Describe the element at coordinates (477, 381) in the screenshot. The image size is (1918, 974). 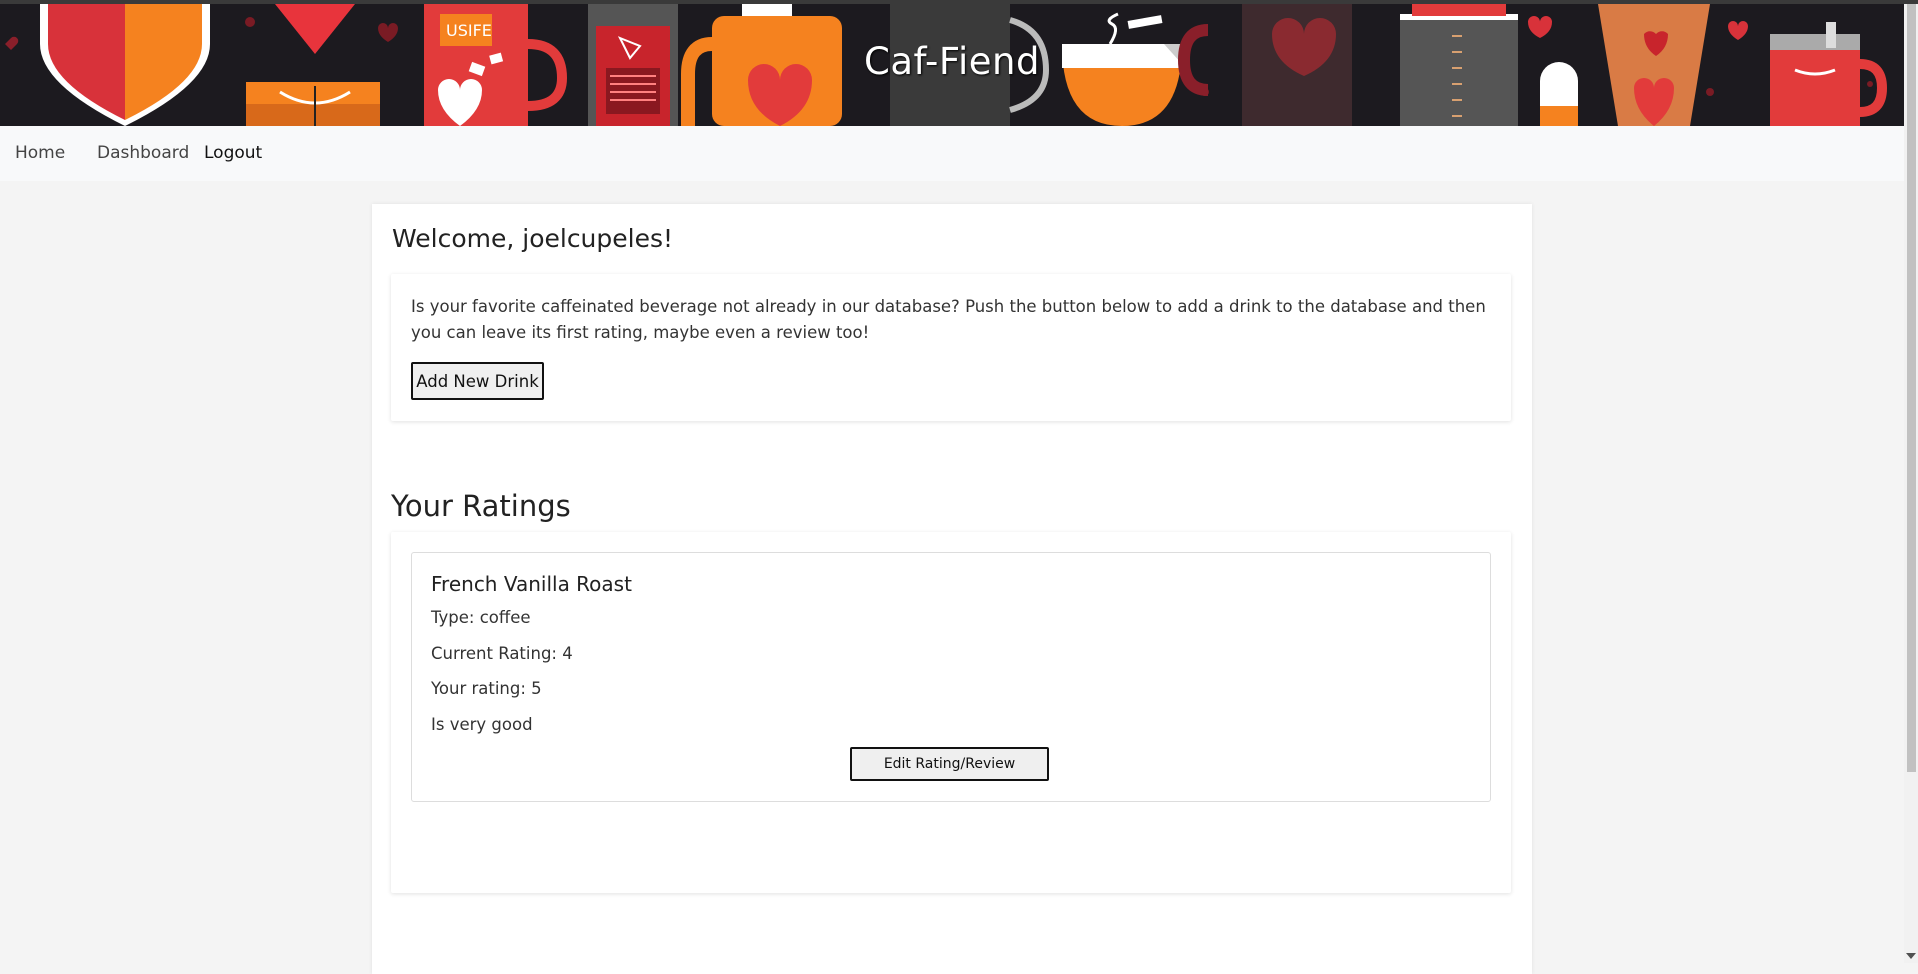
I see `add-new-drink-button: Add New Drink` at that location.